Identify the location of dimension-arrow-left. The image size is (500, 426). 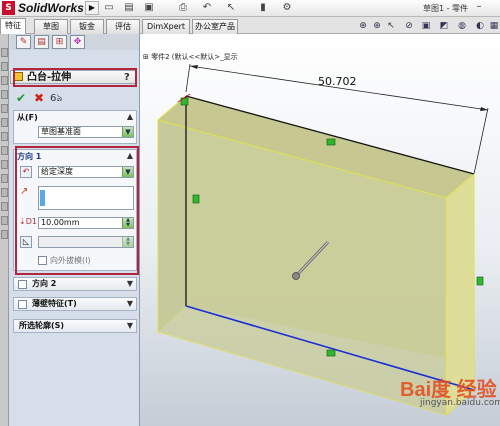
(194, 67).